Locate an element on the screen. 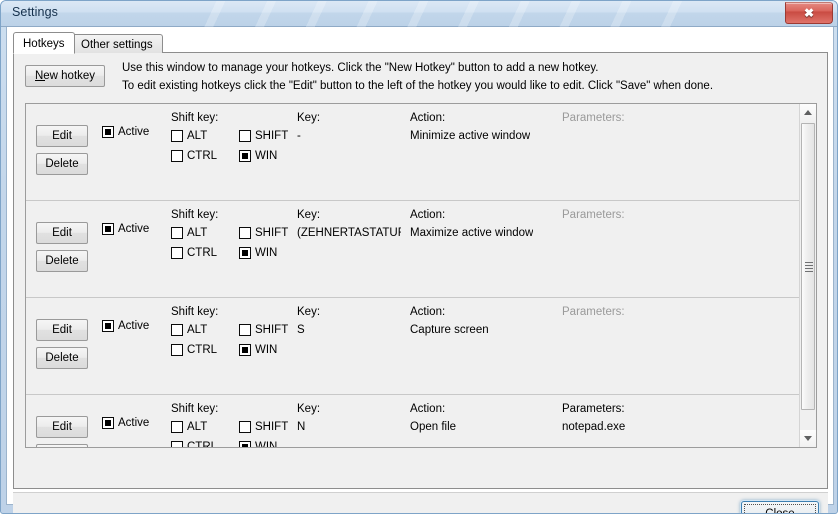 This screenshot has height=514, width=838. triangle-down-icon is located at coordinates (808, 438).